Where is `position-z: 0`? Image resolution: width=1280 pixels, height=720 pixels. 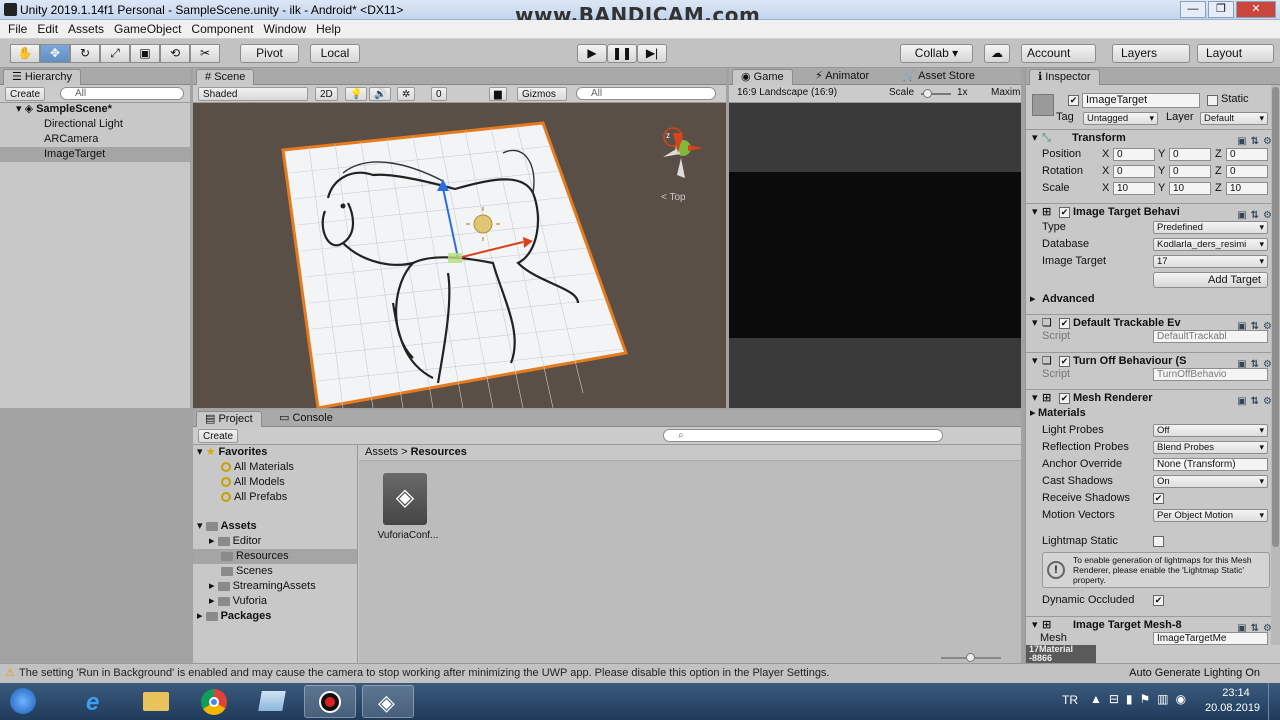 position-z: 0 is located at coordinates (1247, 154).